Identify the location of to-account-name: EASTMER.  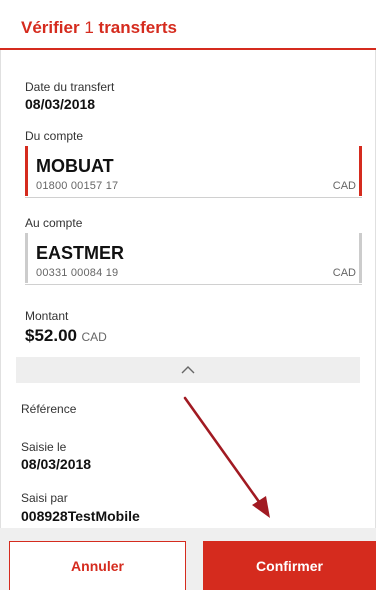
(80, 253).